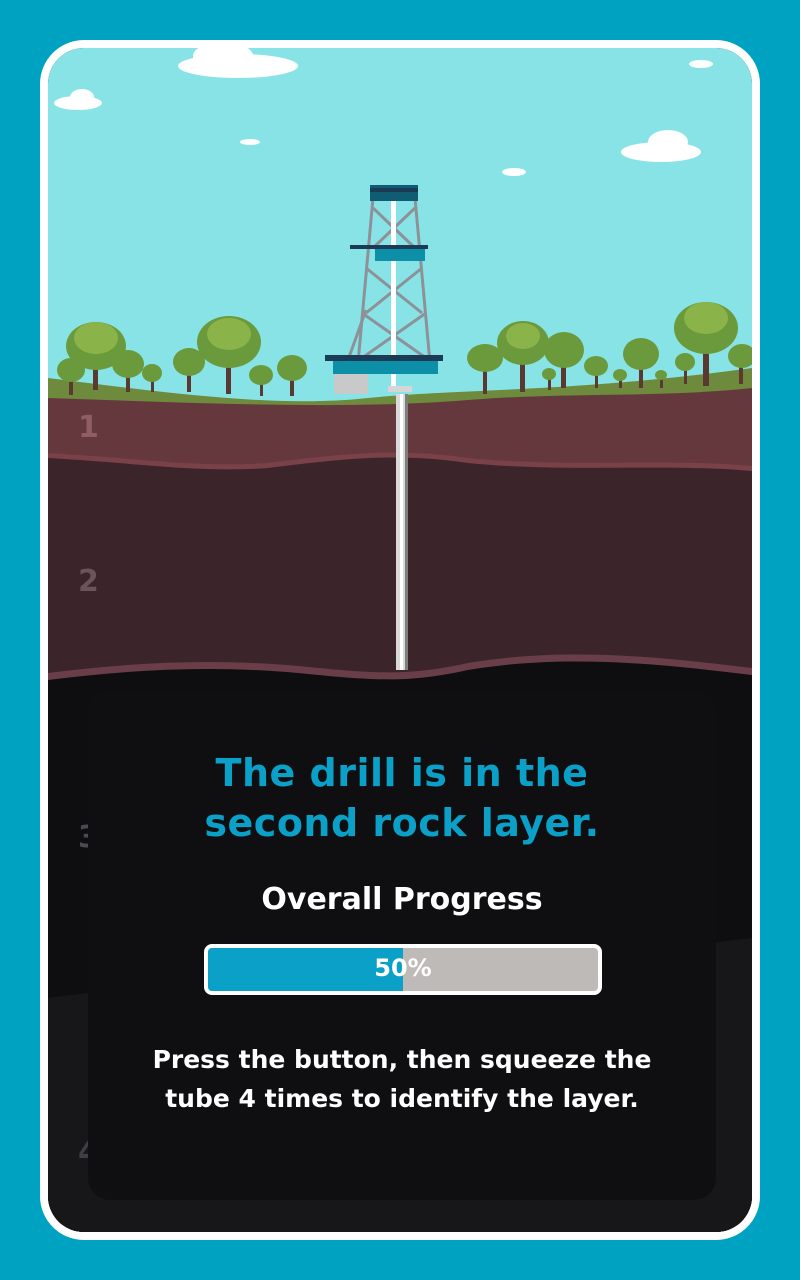 The width and height of the screenshot is (800, 1280). What do you see at coordinates (88, 581) in the screenshot?
I see `layer-number-2: 2` at bounding box center [88, 581].